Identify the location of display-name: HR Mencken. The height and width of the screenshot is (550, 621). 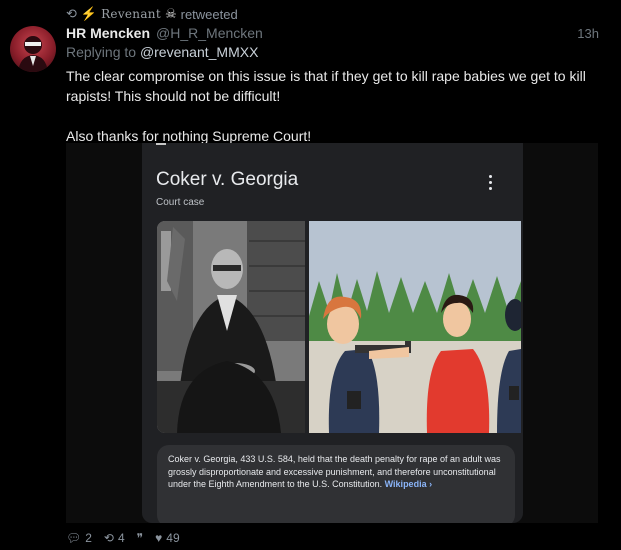
(108, 33).